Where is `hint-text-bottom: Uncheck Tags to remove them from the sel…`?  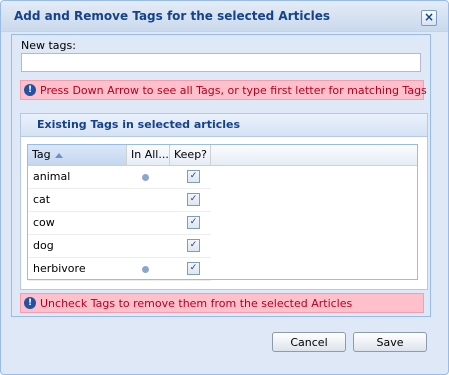
hint-text-bottom: Uncheck Tags to remove them from the sel… is located at coordinates (196, 303).